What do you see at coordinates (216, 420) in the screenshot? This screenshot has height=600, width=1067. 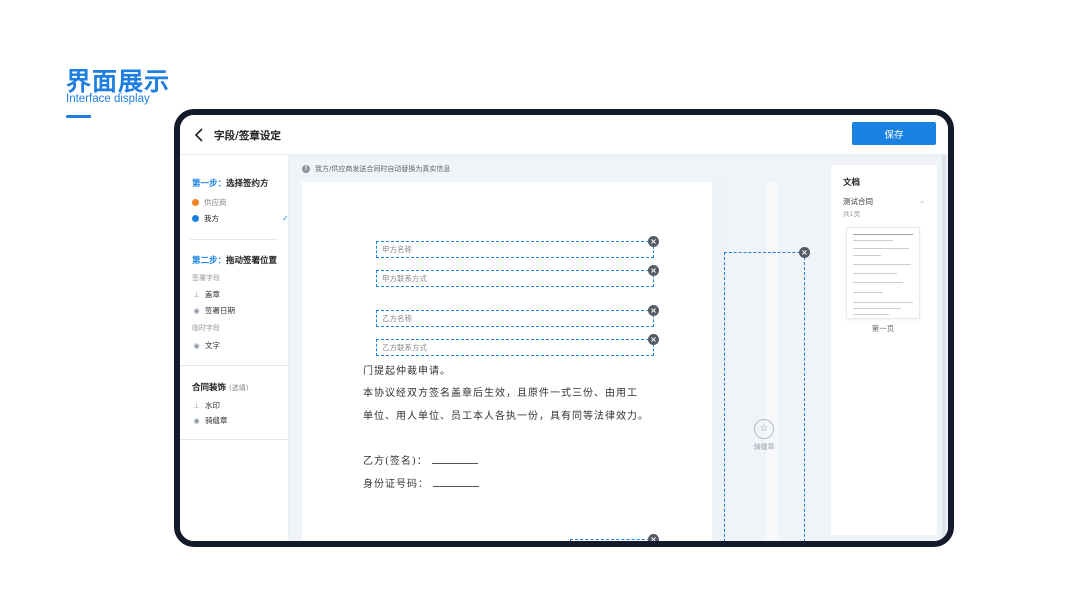 I see `decoration-seam-seal-label: 骑缝章` at bounding box center [216, 420].